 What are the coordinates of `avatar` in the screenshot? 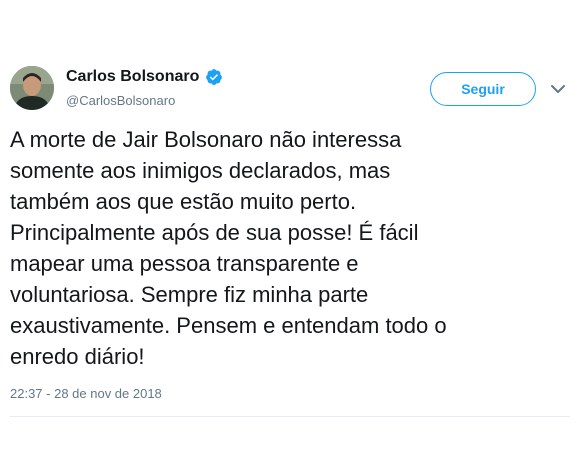 It's located at (32, 88).